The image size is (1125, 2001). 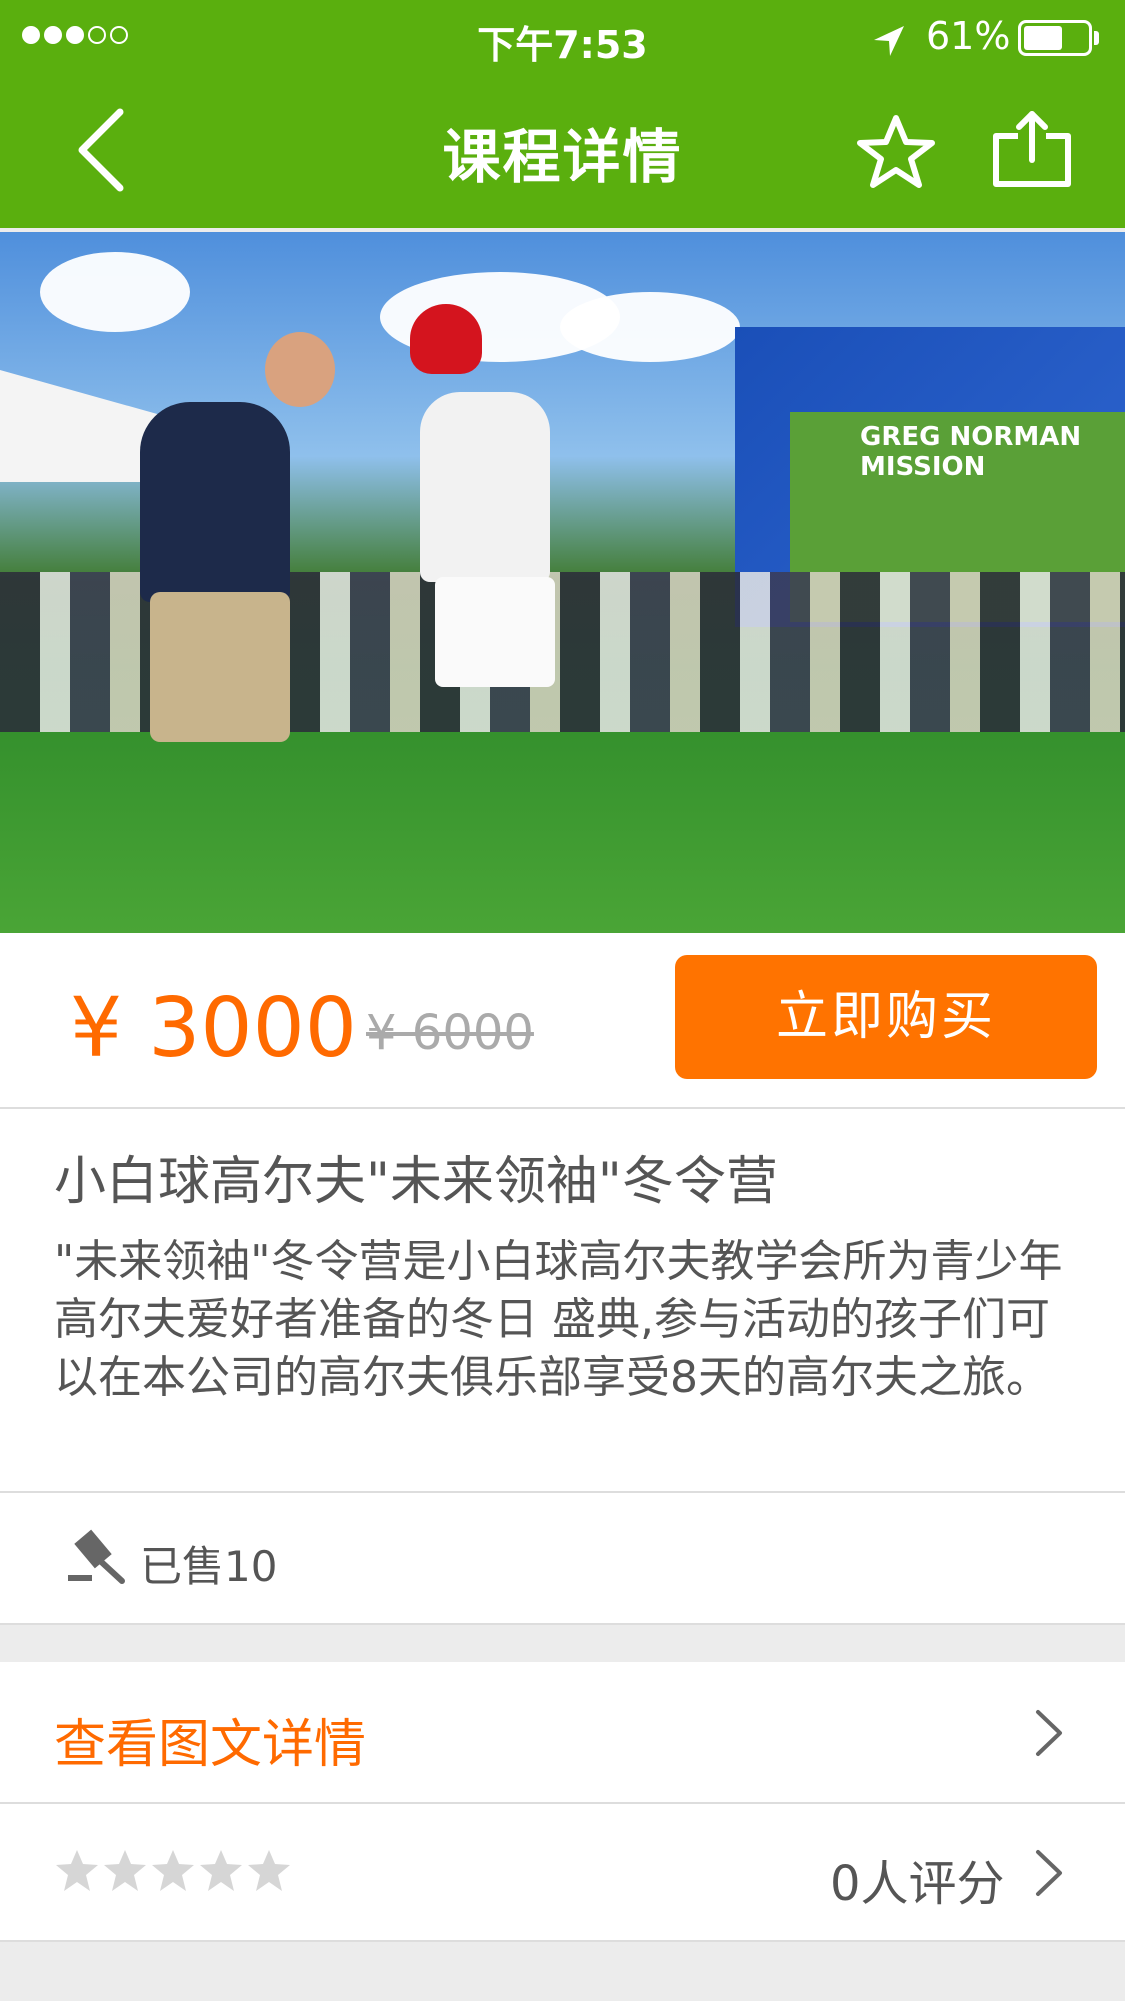 What do you see at coordinates (1055, 38) in the screenshot?
I see `battery-icon` at bounding box center [1055, 38].